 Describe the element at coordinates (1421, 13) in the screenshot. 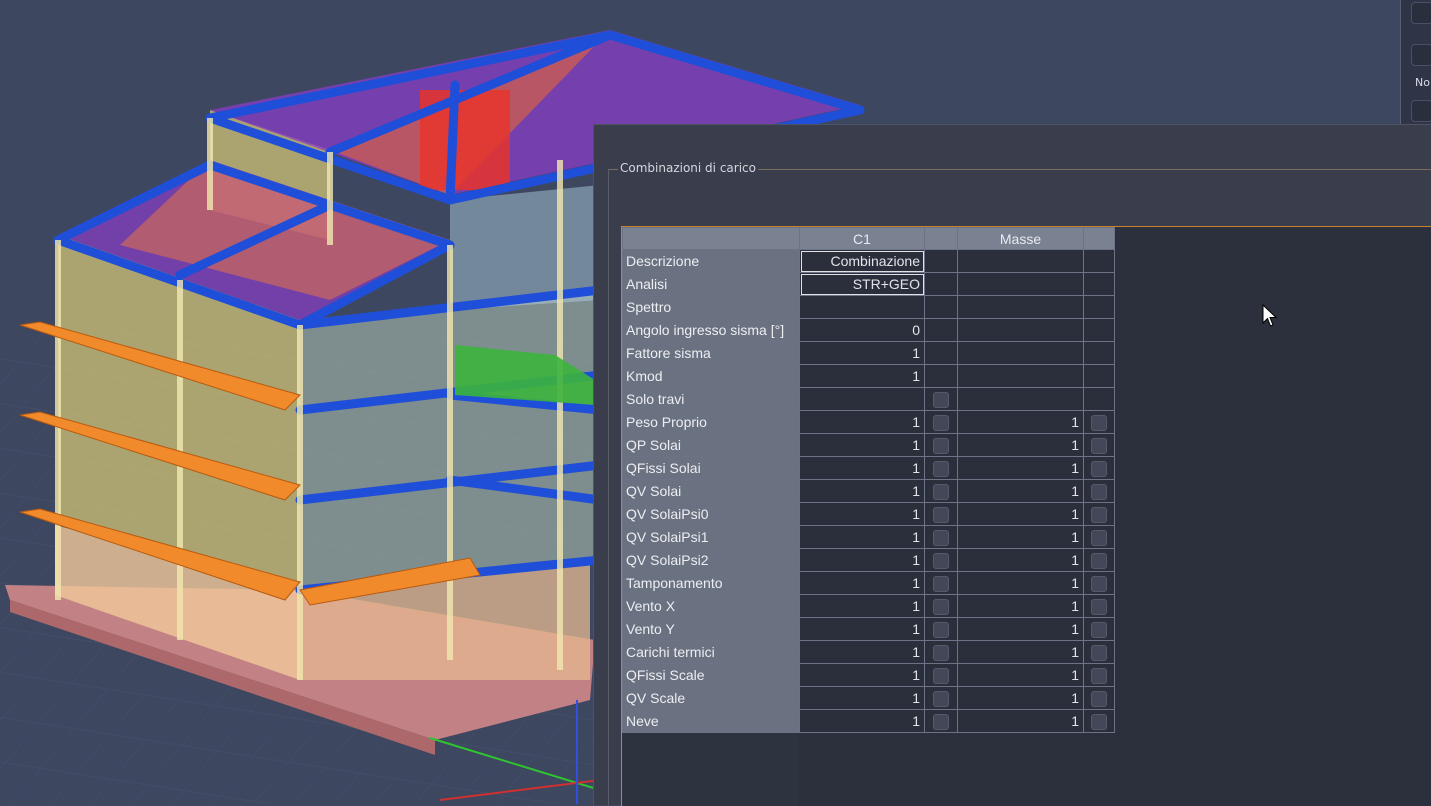

I see `toolbar-green-button` at that location.